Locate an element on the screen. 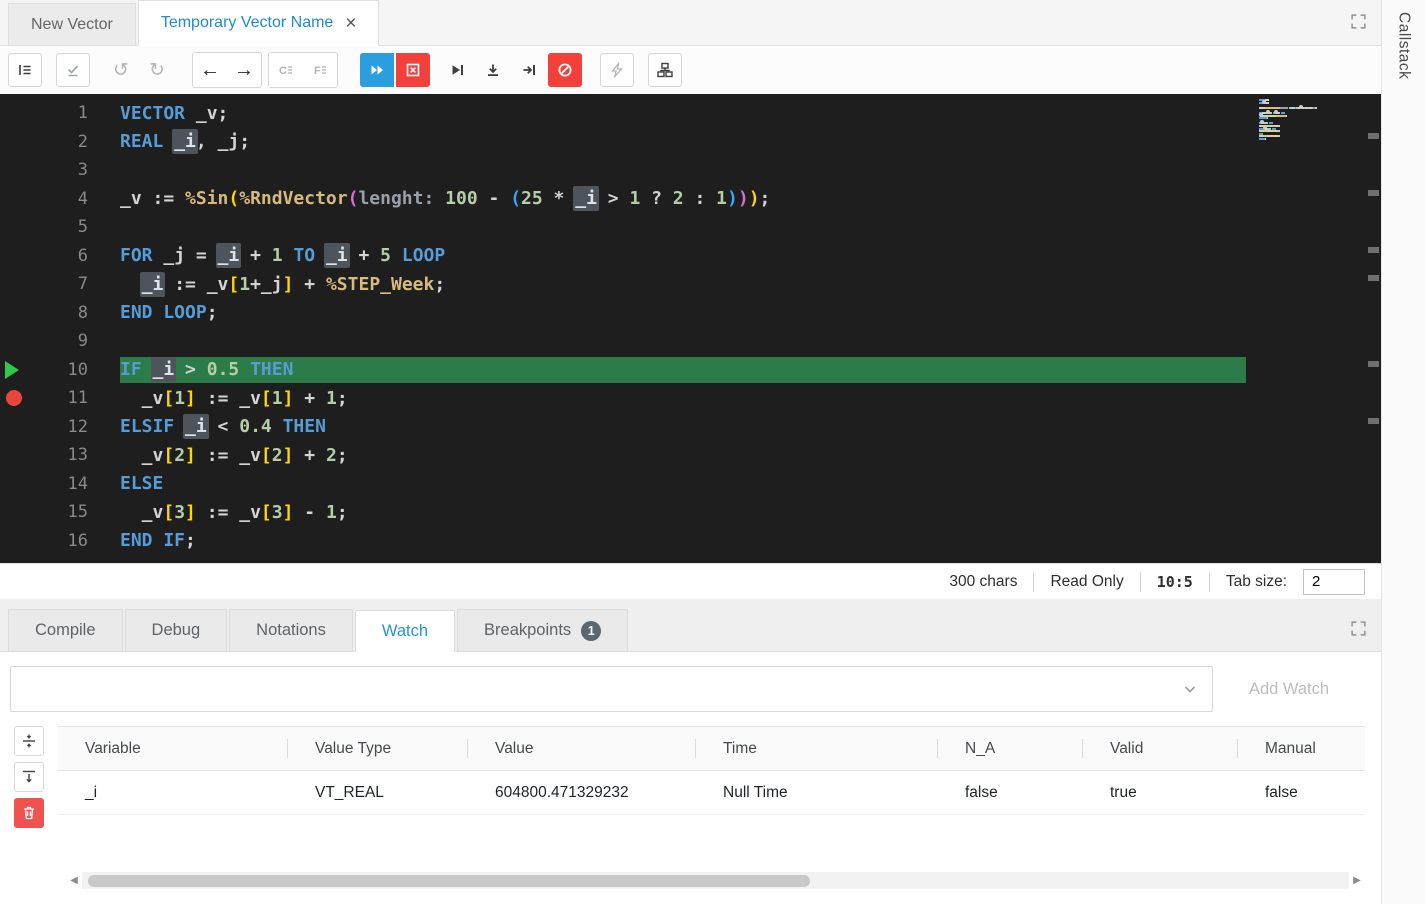 The width and height of the screenshot is (1425, 904). expand-panel-button is located at coordinates (1358, 628).